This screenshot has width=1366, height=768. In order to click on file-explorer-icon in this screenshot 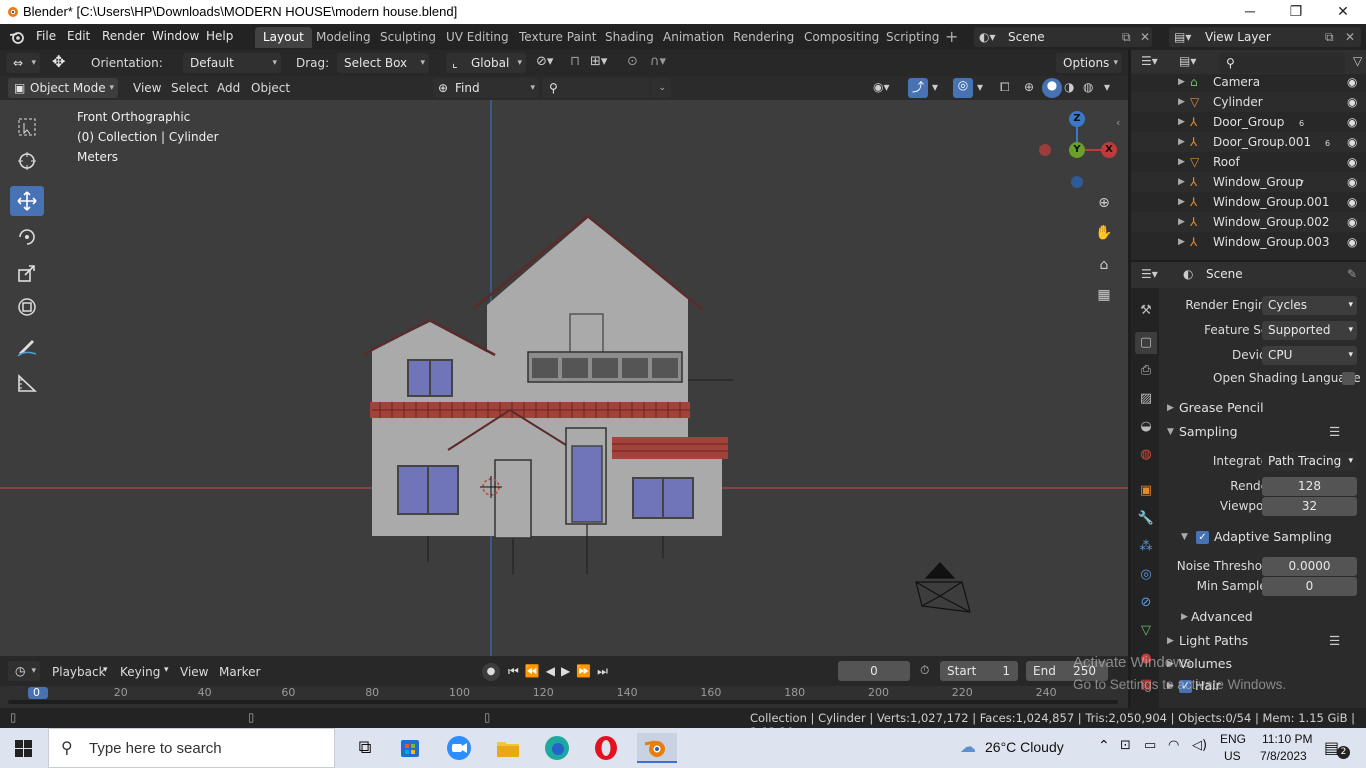, I will do `click(510, 748)`.